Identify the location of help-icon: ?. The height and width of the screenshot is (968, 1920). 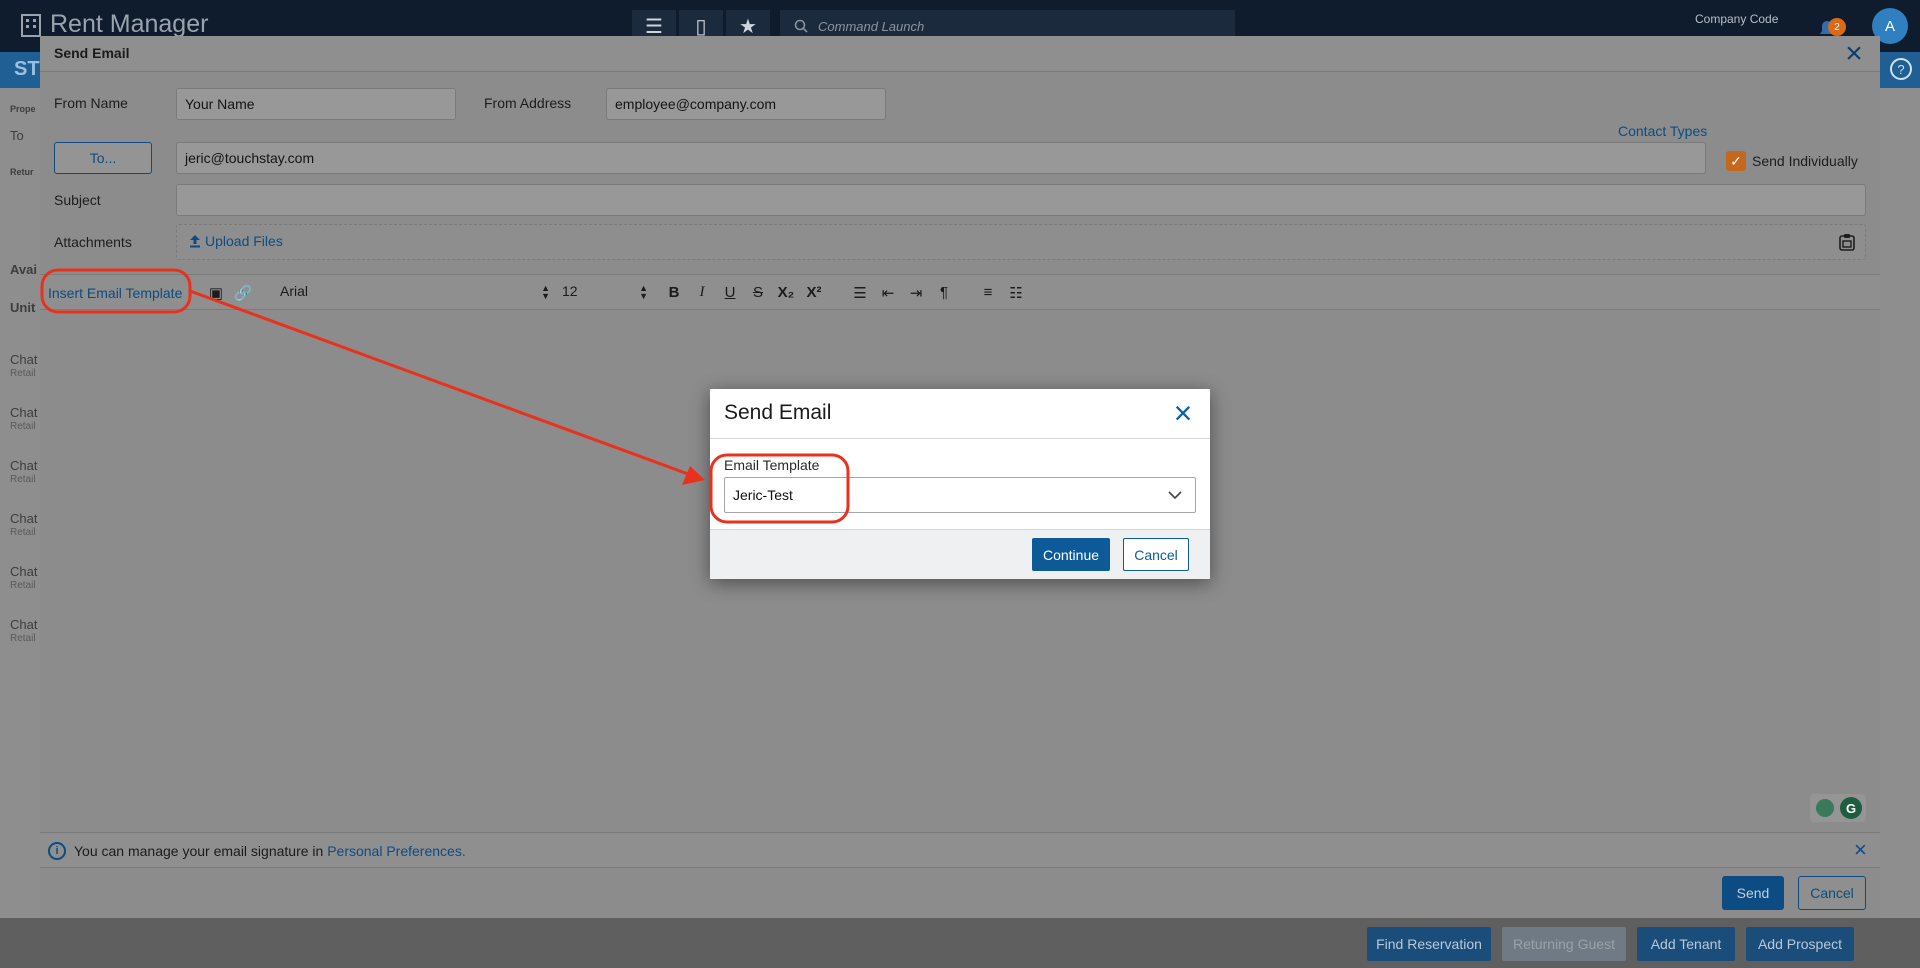
(1901, 69).